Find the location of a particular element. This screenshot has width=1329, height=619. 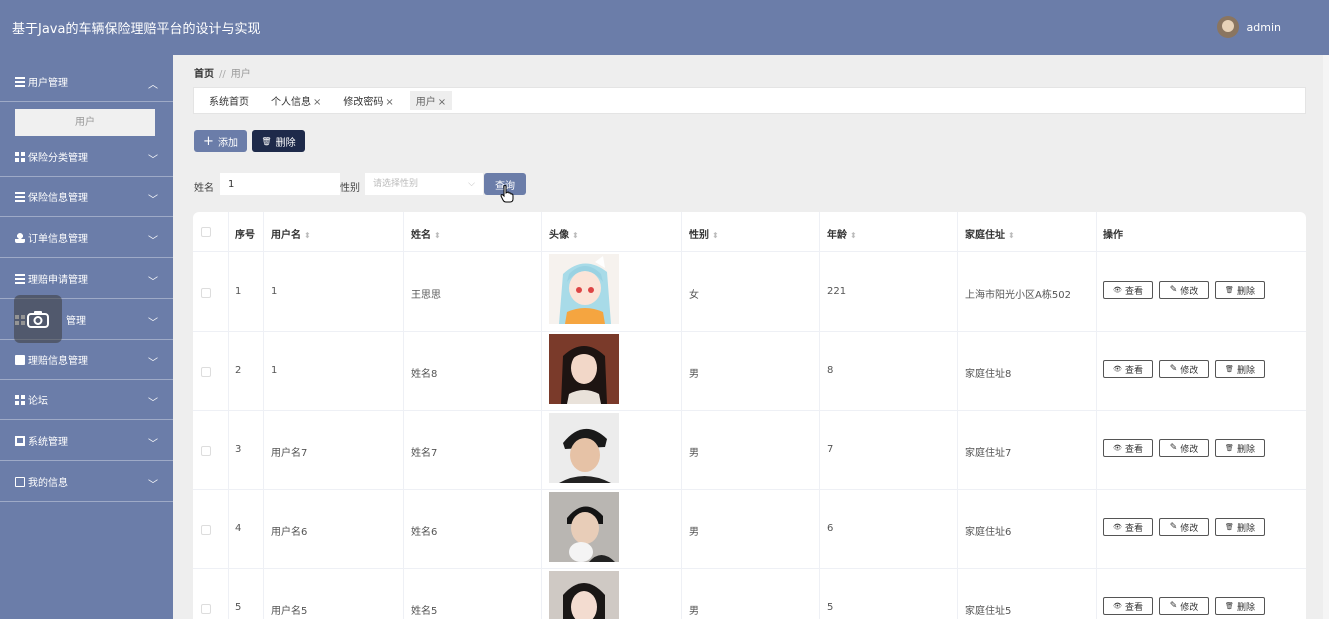

clipboard-icon is located at coordinates (20, 359).